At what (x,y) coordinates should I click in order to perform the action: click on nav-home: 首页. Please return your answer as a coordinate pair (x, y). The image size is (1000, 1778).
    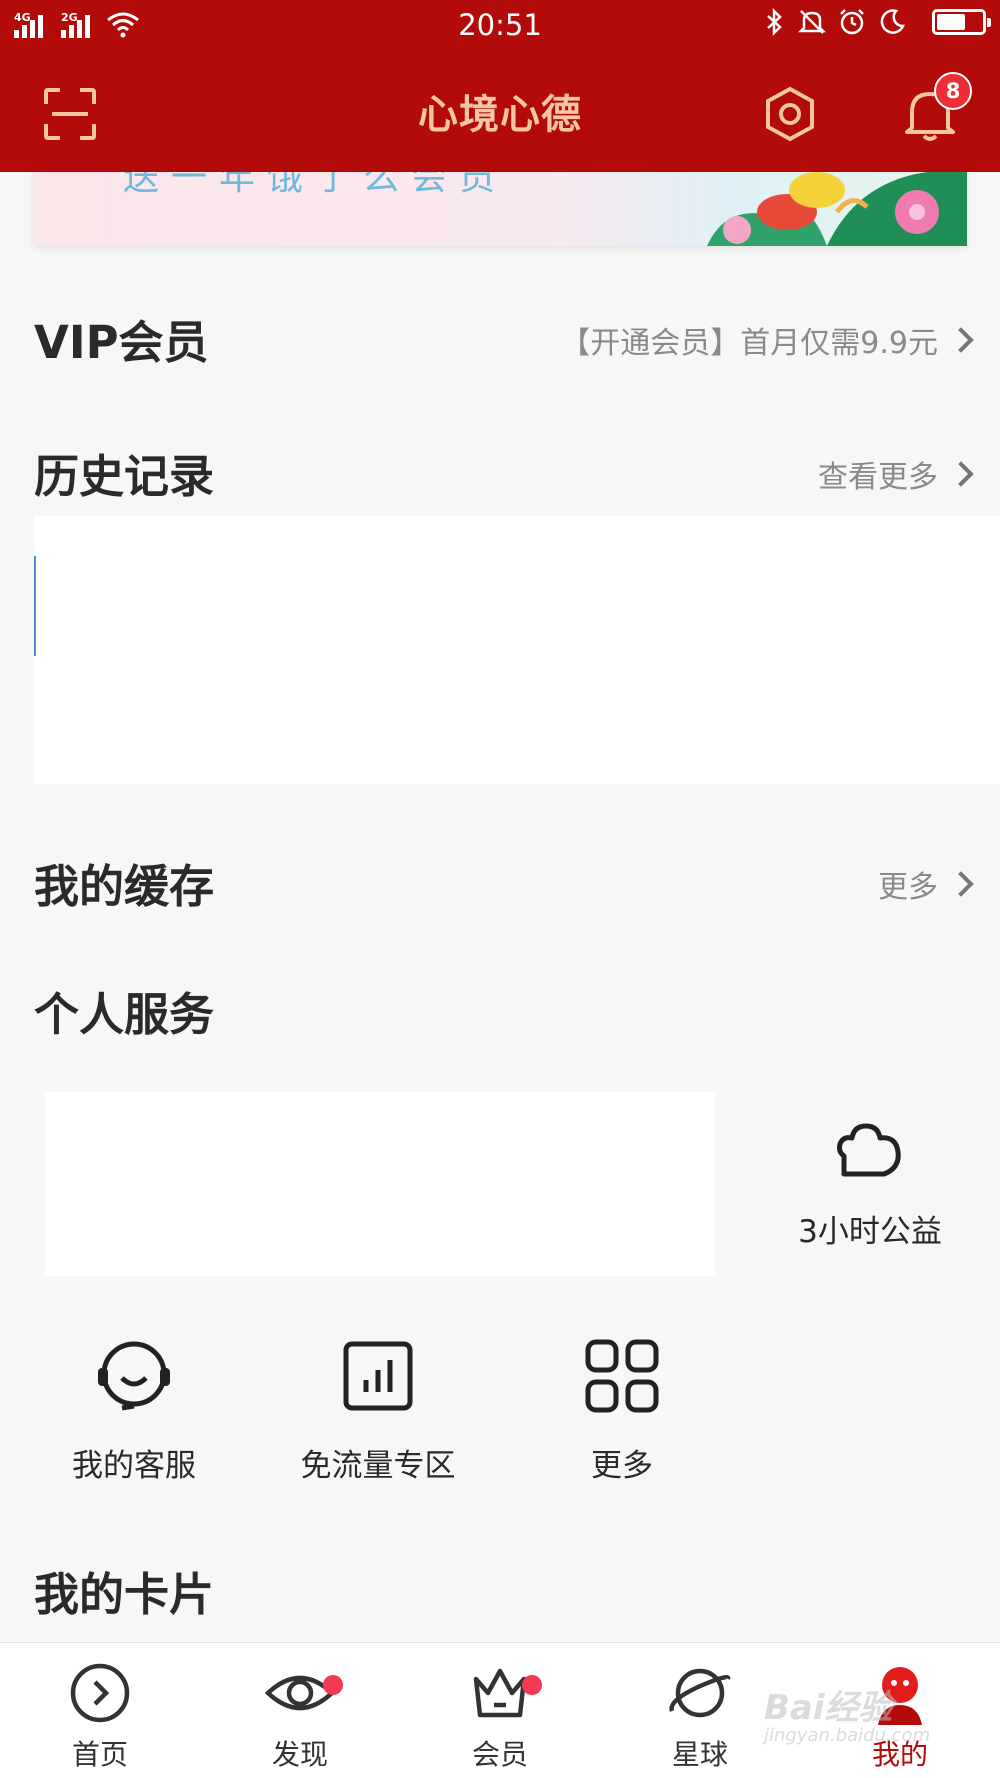
    Looking at the image, I should click on (100, 1717).